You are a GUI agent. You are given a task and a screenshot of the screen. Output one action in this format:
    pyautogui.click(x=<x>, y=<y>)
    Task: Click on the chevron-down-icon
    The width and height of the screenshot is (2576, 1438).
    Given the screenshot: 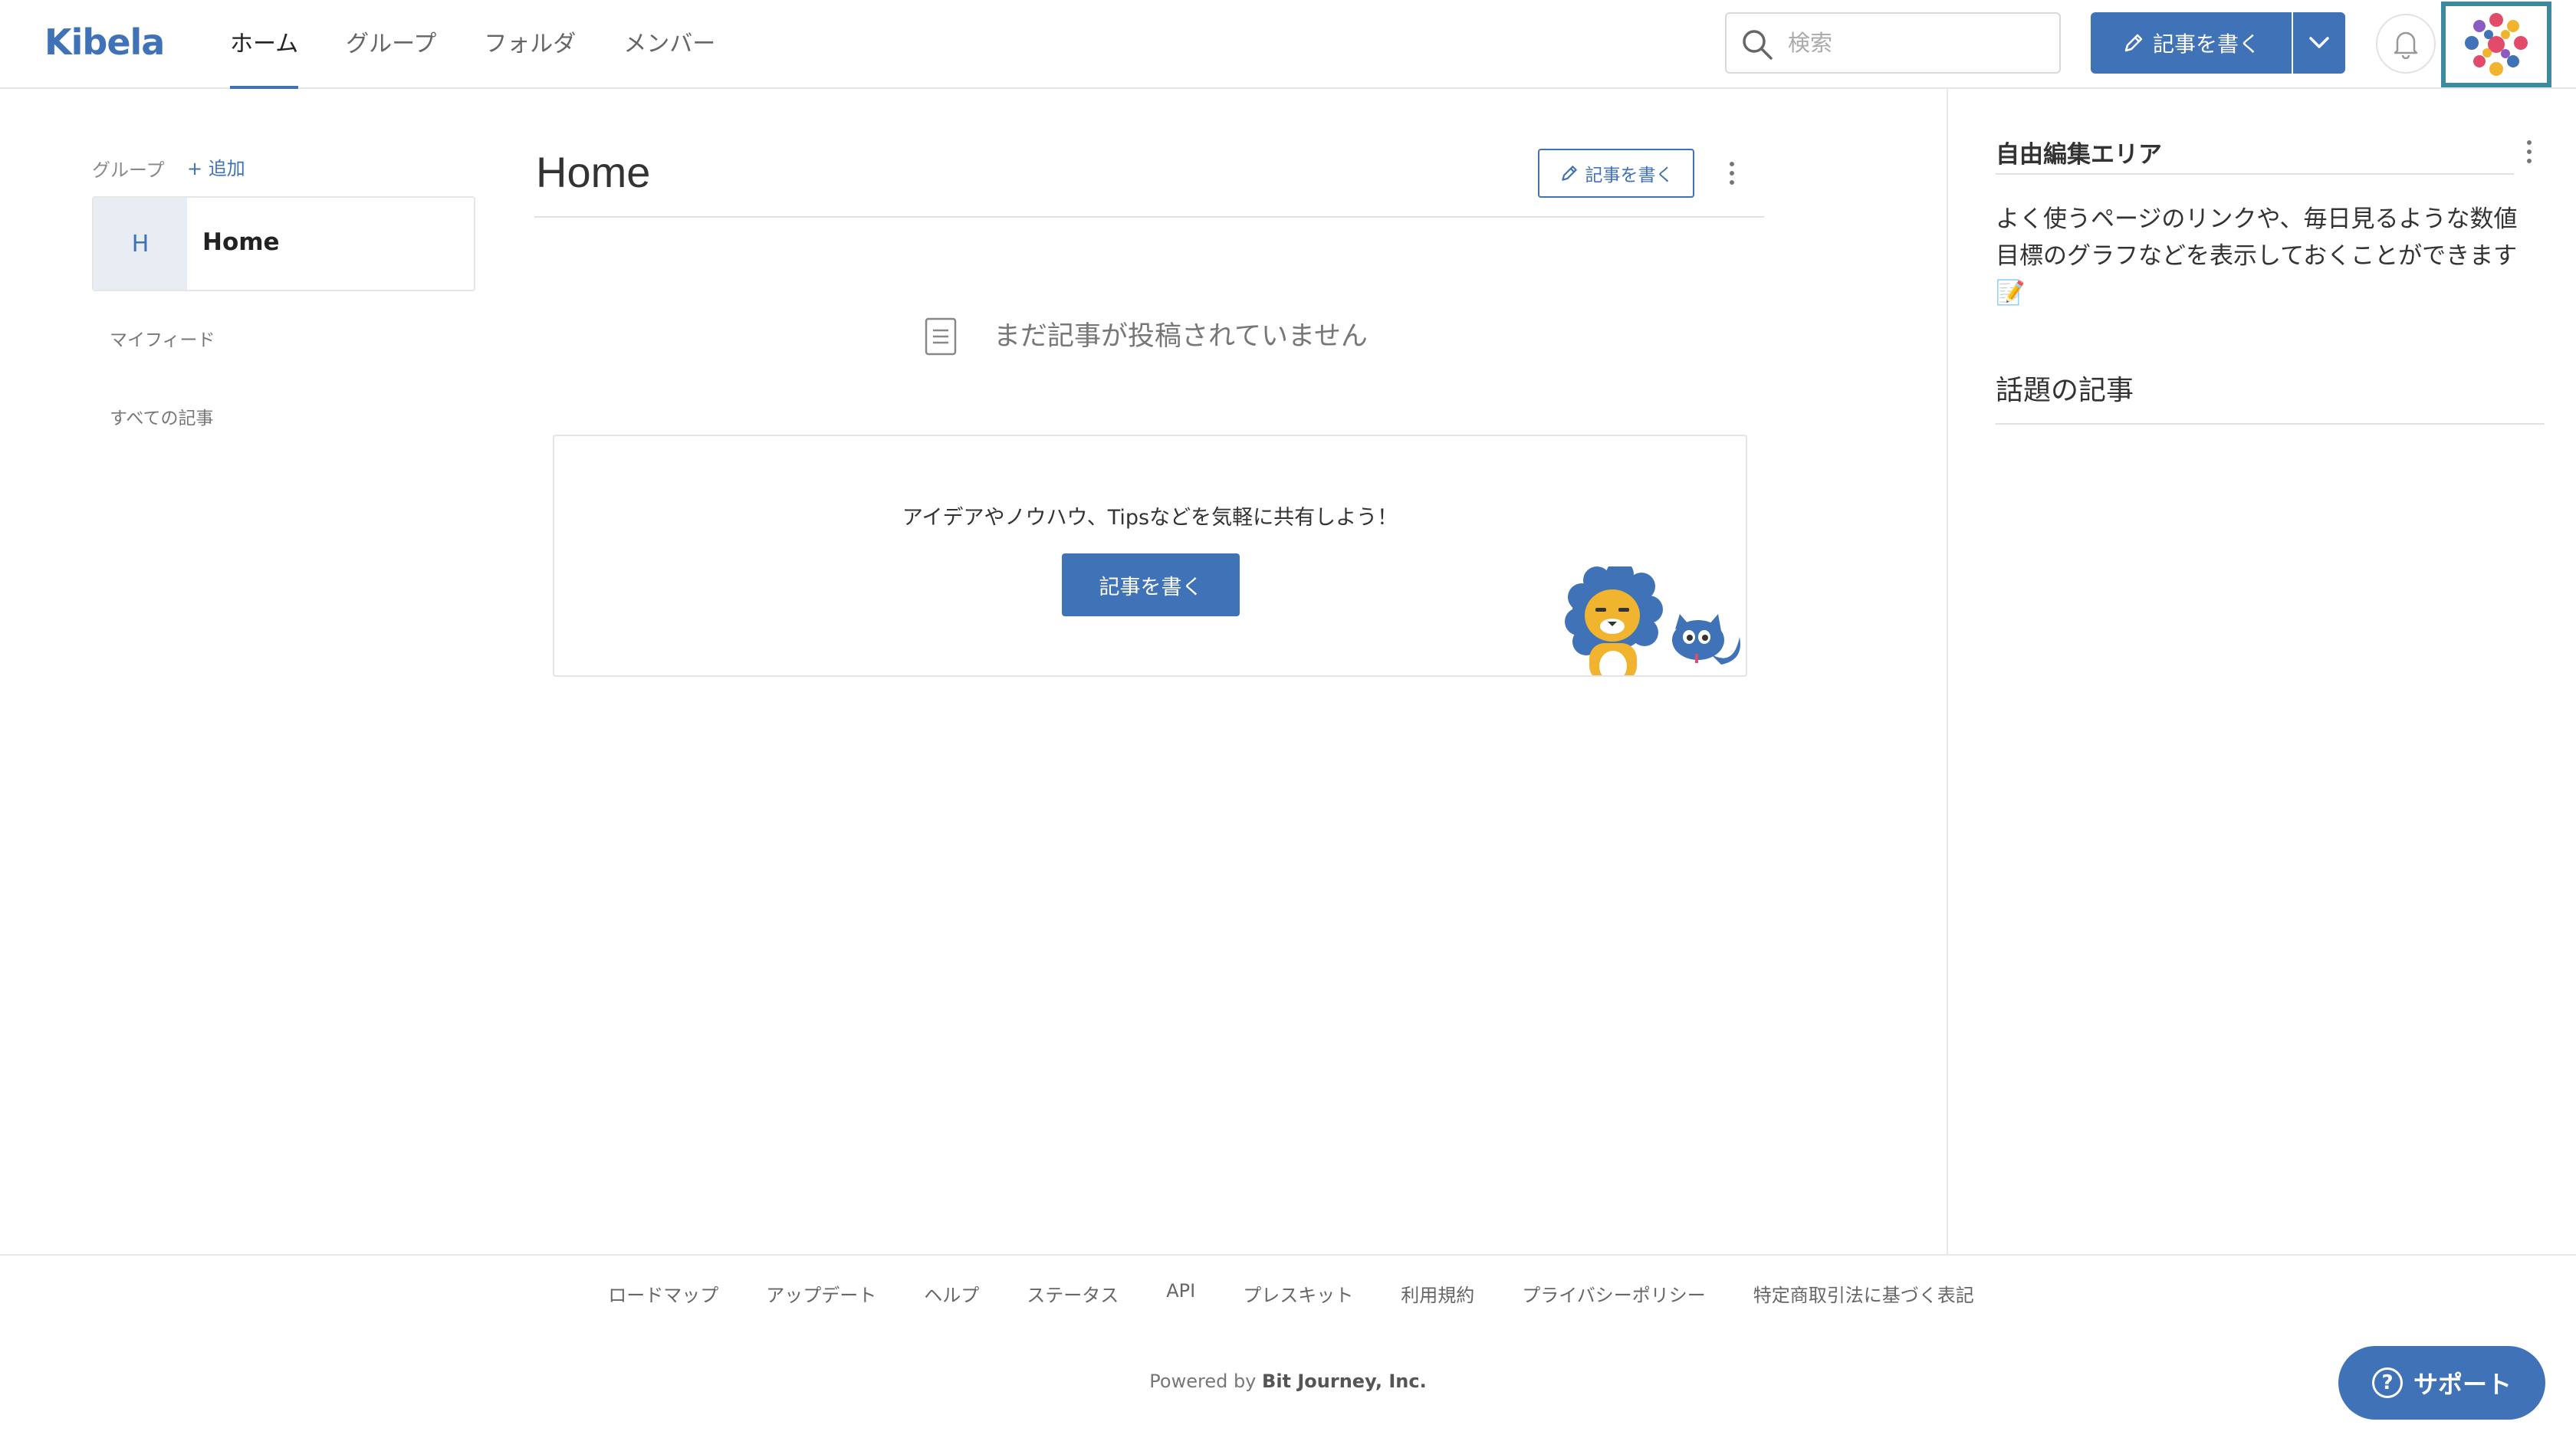 What is the action you would take?
    pyautogui.click(x=2319, y=42)
    